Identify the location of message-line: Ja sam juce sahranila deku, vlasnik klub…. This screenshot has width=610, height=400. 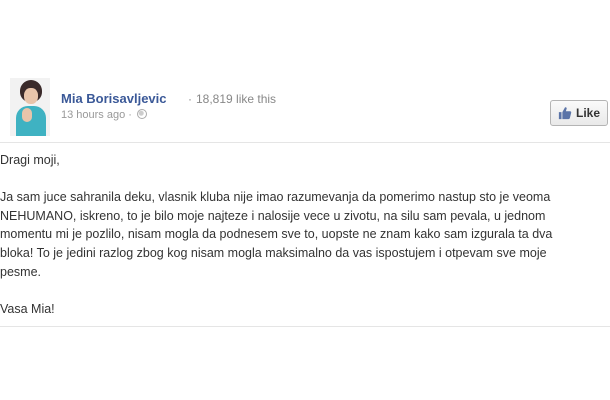
(275, 196).